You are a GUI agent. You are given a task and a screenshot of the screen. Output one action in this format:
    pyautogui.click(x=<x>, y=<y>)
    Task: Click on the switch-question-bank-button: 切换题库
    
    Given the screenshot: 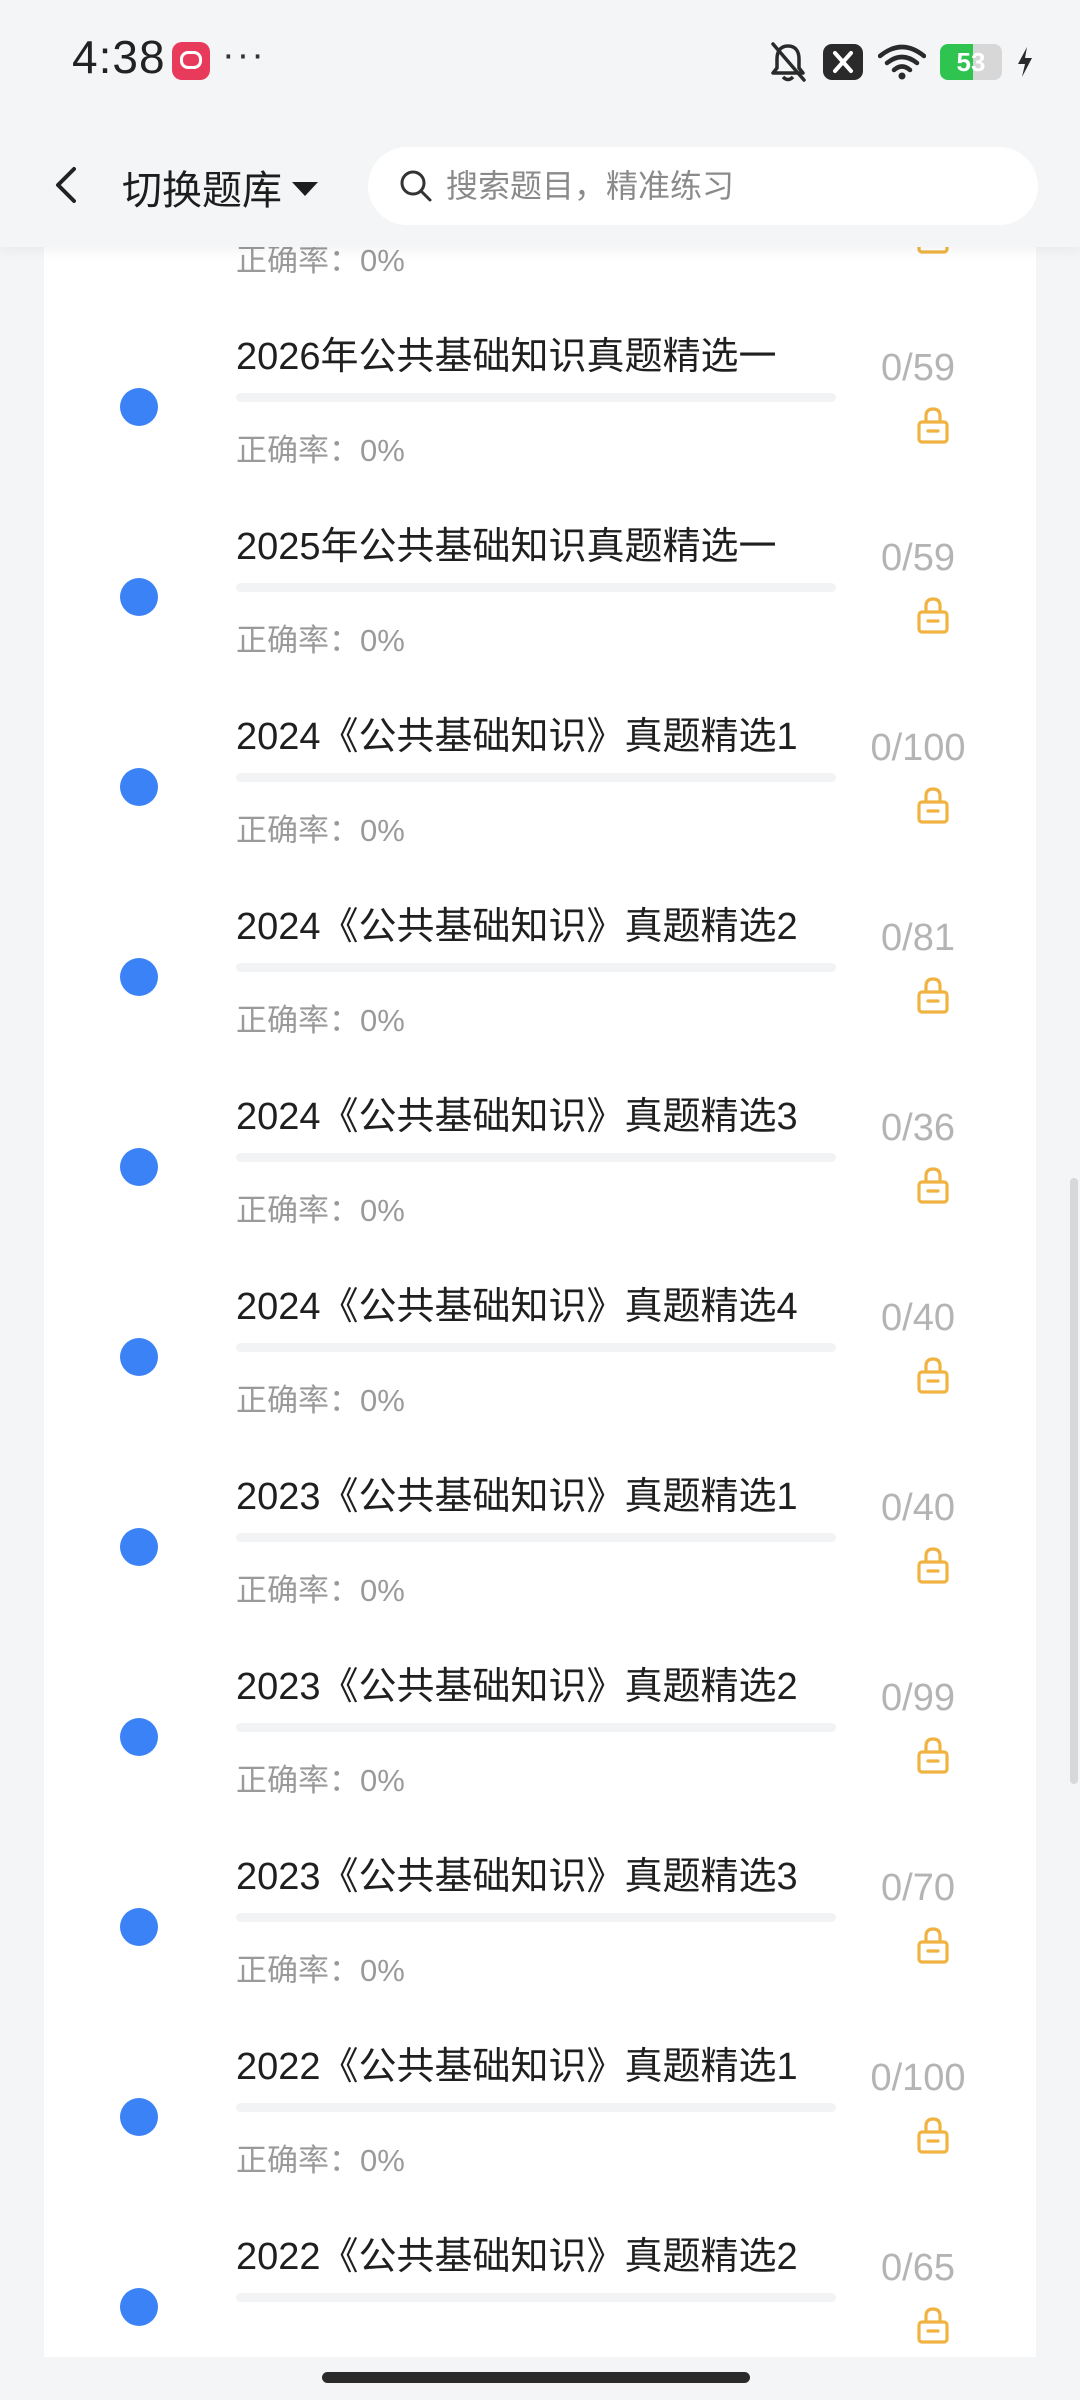 What is the action you would take?
    pyautogui.click(x=220, y=187)
    